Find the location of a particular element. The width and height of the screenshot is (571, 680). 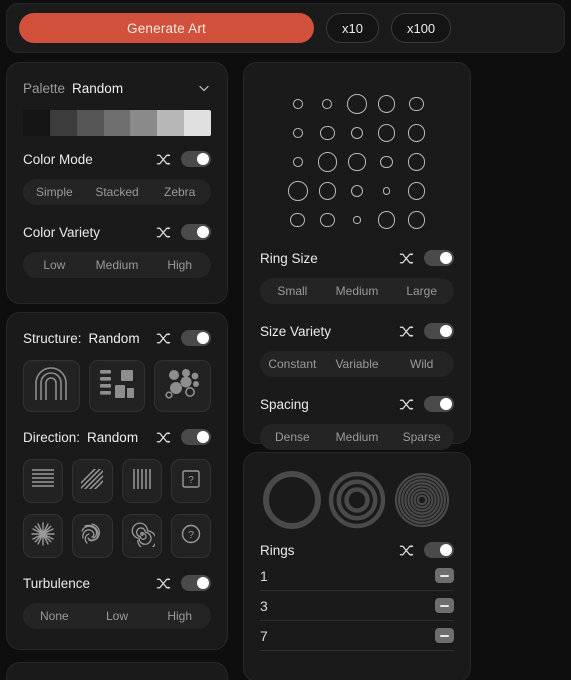

rings-toggle is located at coordinates (439, 550).